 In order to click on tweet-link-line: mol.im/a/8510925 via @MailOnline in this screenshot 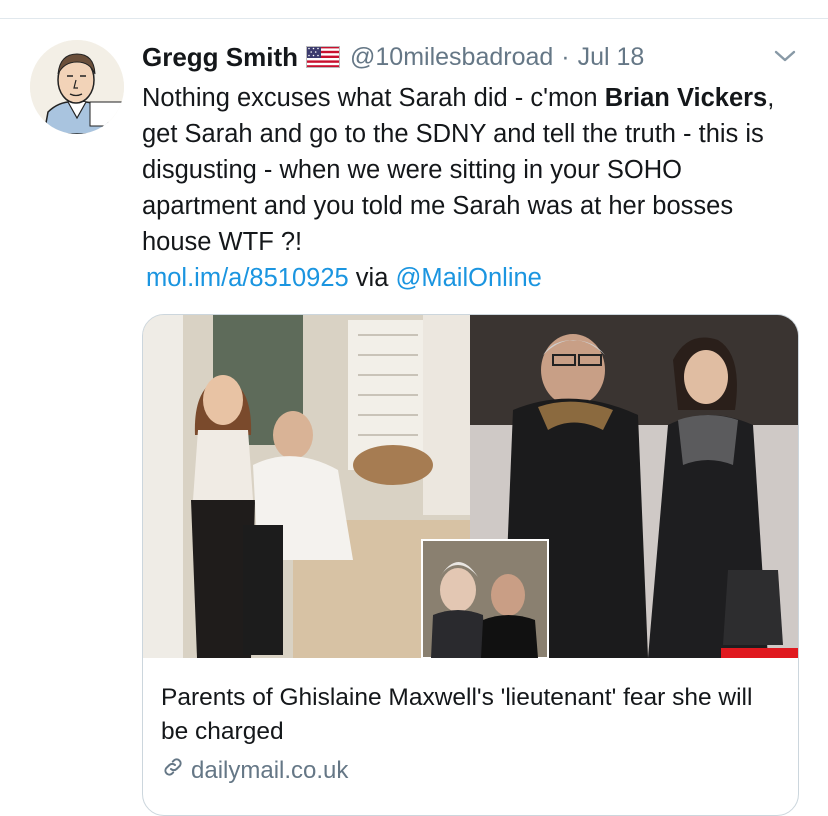, I will do `click(344, 278)`.